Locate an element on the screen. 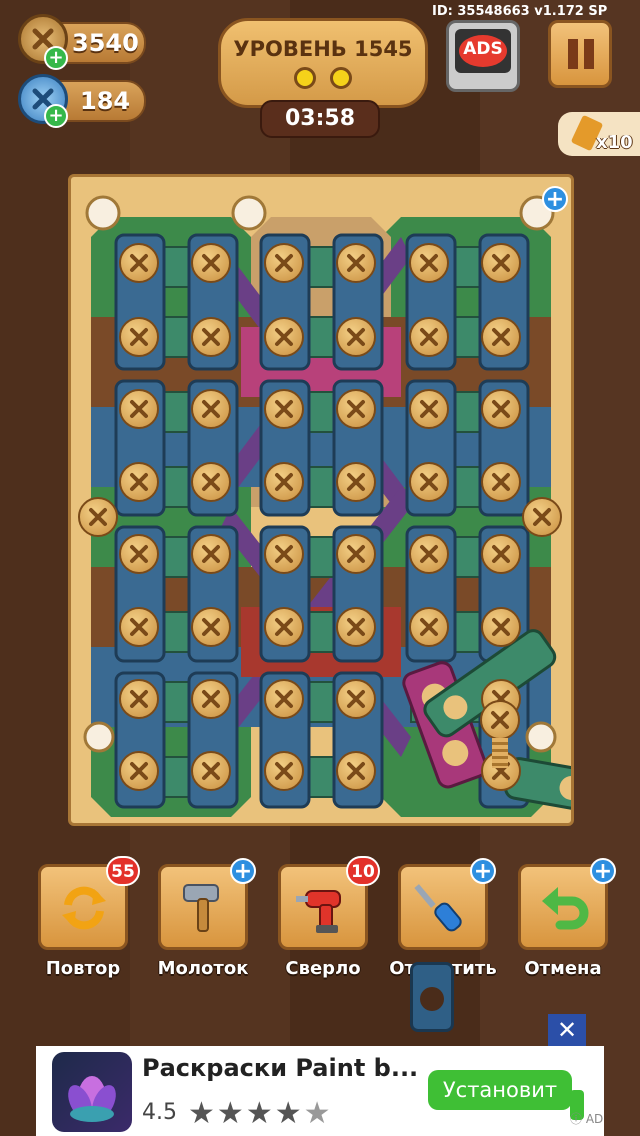 Image resolution: width=640 pixels, height=1136 pixels. timer-box: 03:58 is located at coordinates (320, 119).